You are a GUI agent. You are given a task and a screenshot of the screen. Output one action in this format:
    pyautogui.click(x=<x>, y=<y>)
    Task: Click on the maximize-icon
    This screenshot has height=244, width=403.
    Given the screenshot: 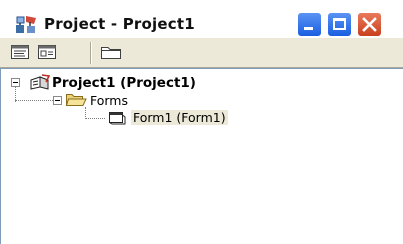 What is the action you would take?
    pyautogui.click(x=339, y=24)
    